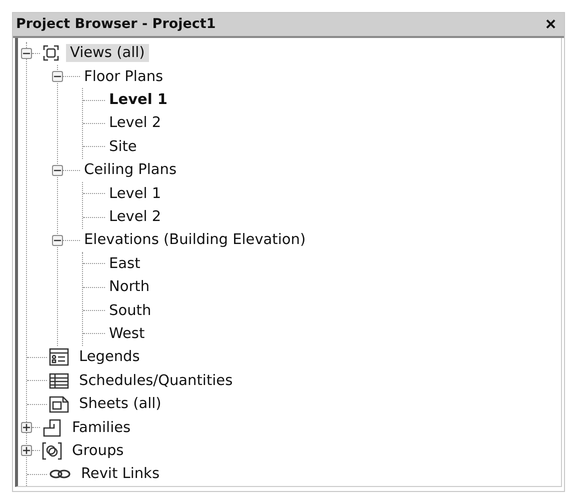 Image resolution: width=569 pixels, height=503 pixels. I want to click on tree-item-label: Site, so click(123, 147).